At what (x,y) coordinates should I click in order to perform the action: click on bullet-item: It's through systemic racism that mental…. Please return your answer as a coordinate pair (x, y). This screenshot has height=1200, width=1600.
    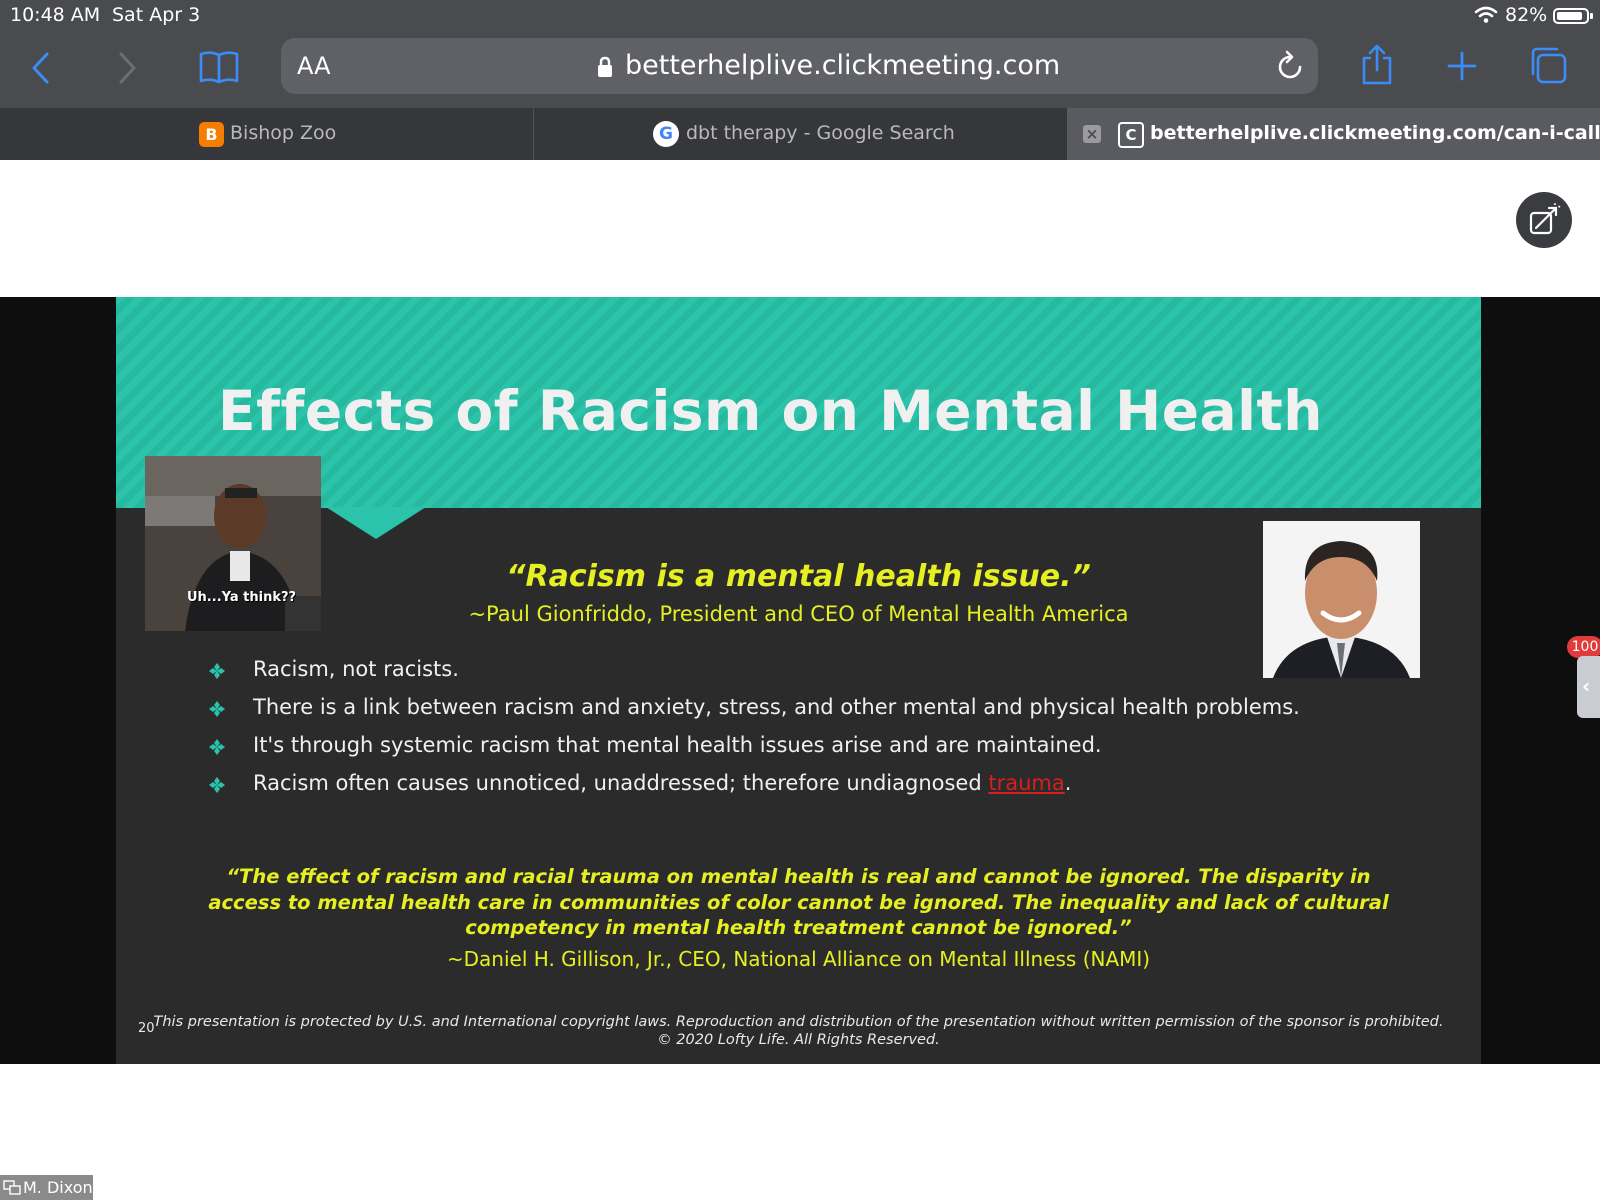
    Looking at the image, I should click on (808, 751).